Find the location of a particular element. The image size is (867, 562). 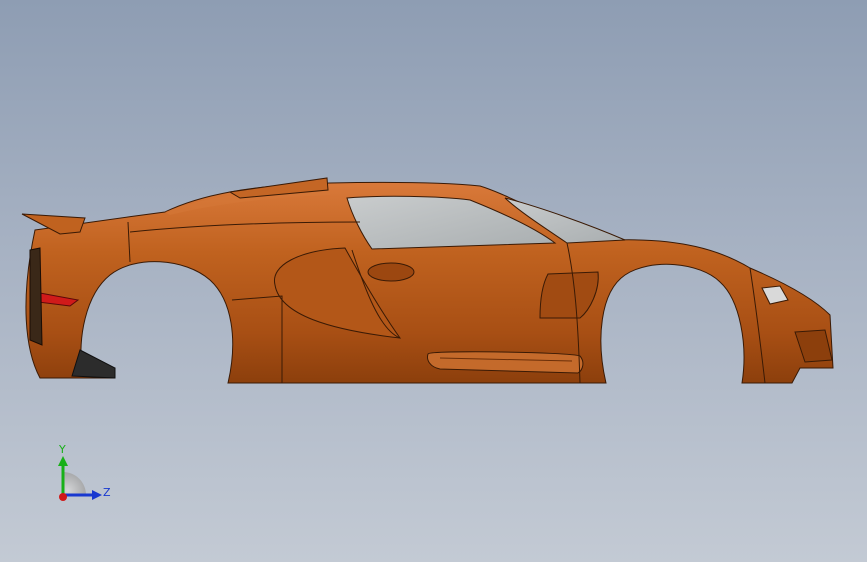

rear-diffuser is located at coordinates (93, 364).